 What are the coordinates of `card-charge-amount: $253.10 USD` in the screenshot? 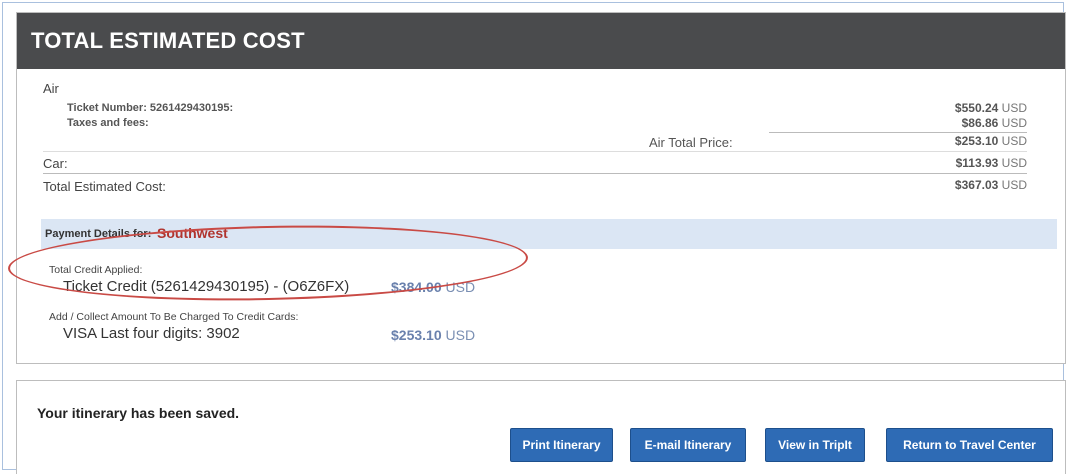 It's located at (433, 335).